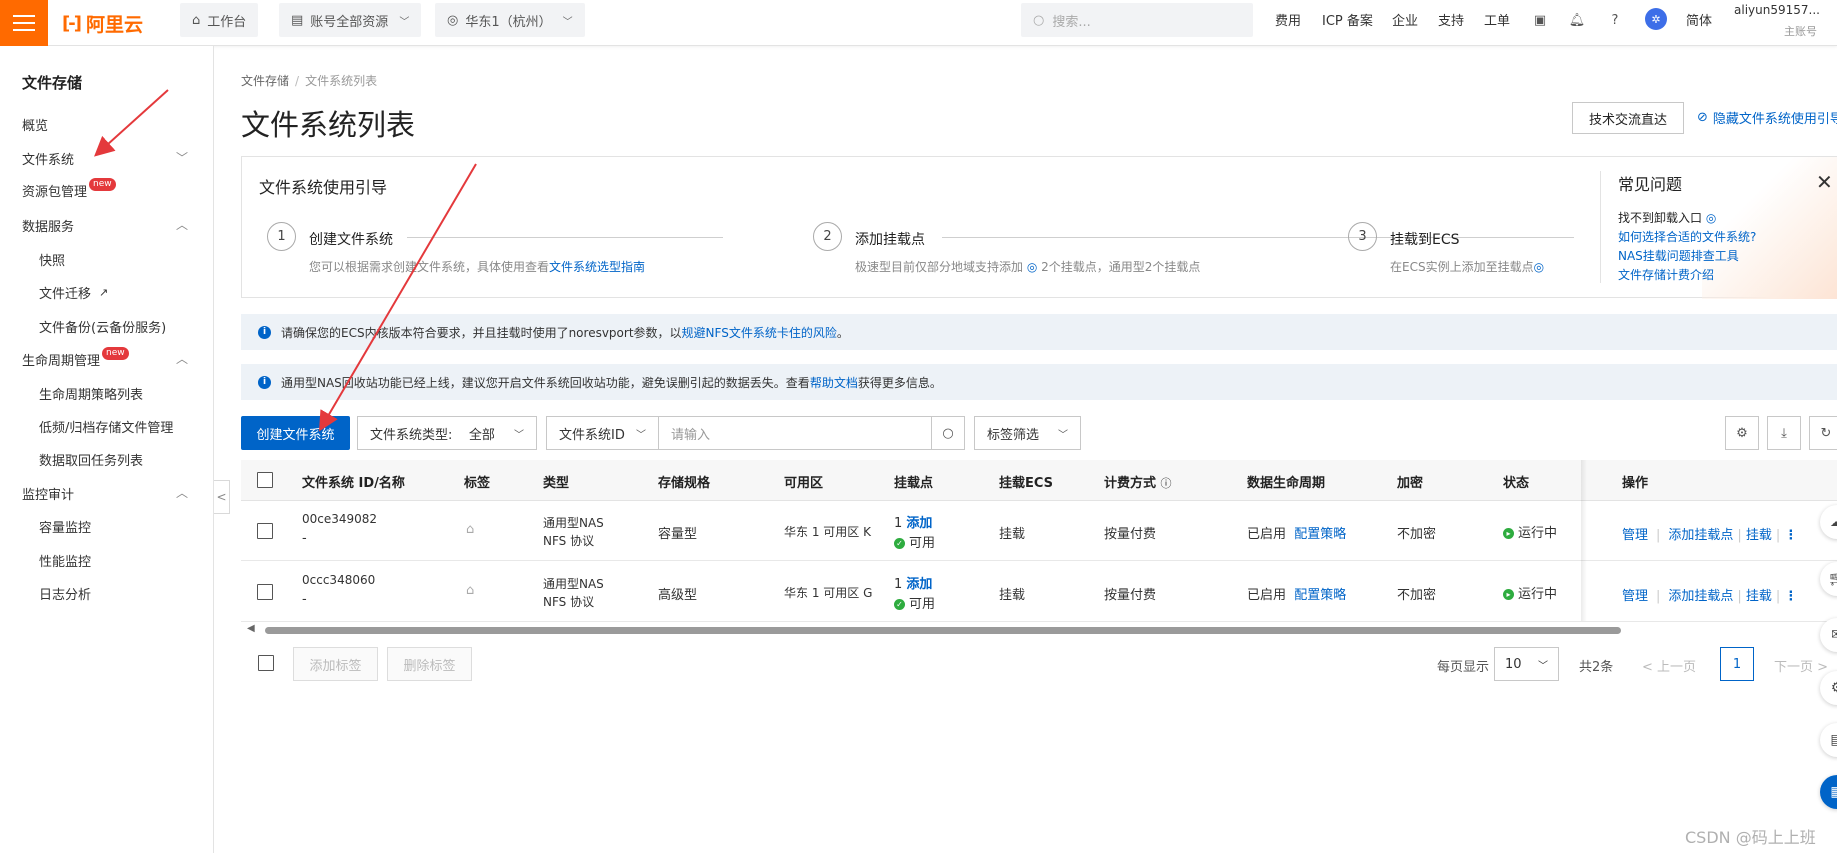 The image size is (1837, 853). Describe the element at coordinates (1526, 664) in the screenshot. I see `page-size-select: 10 ﹀` at that location.